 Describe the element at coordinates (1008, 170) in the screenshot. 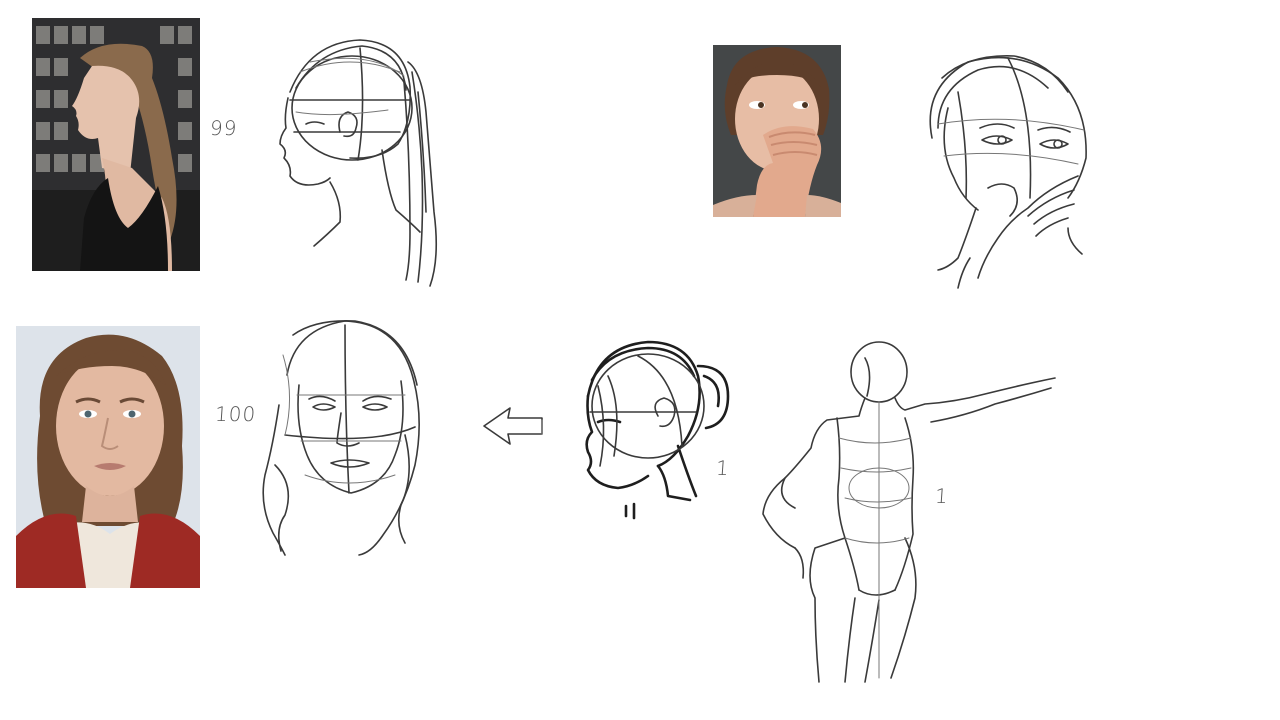

I see `sketch-hand-over-mouth` at that location.